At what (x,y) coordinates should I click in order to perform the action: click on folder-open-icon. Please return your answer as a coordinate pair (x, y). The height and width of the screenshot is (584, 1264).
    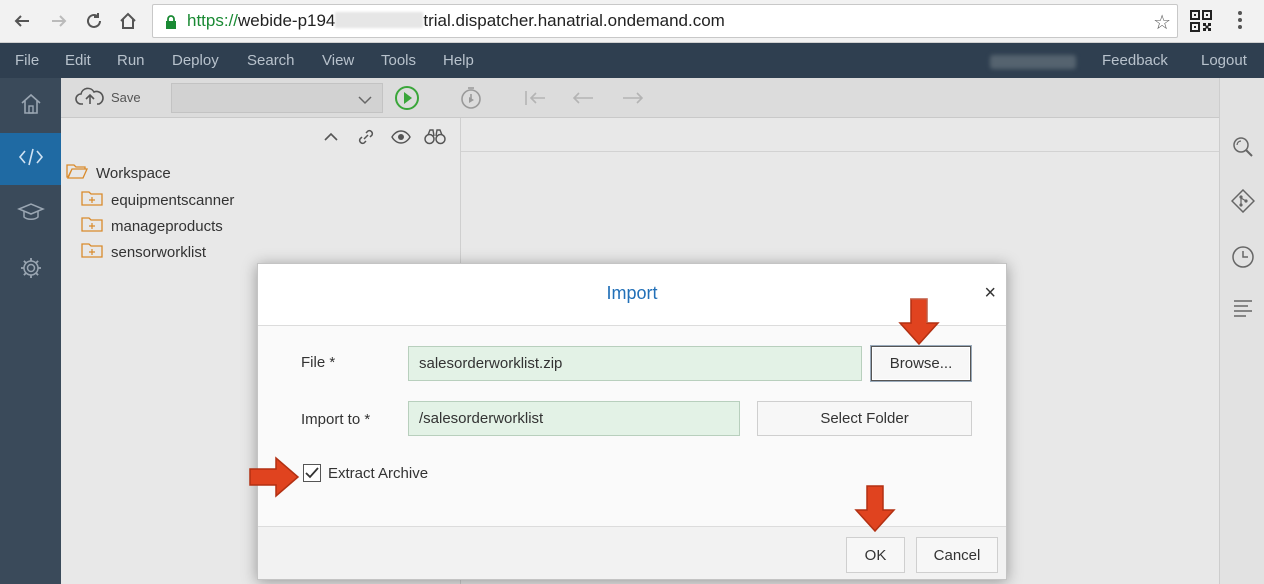
    Looking at the image, I should click on (77, 173).